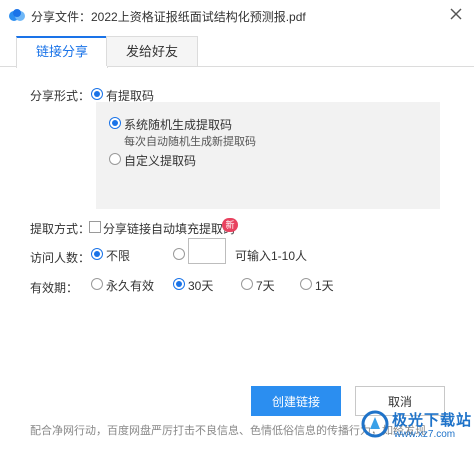 The height and width of the screenshot is (451, 474). What do you see at coordinates (152, 51) in the screenshot?
I see `tab-send-to-friends: 发给好友` at bounding box center [152, 51].